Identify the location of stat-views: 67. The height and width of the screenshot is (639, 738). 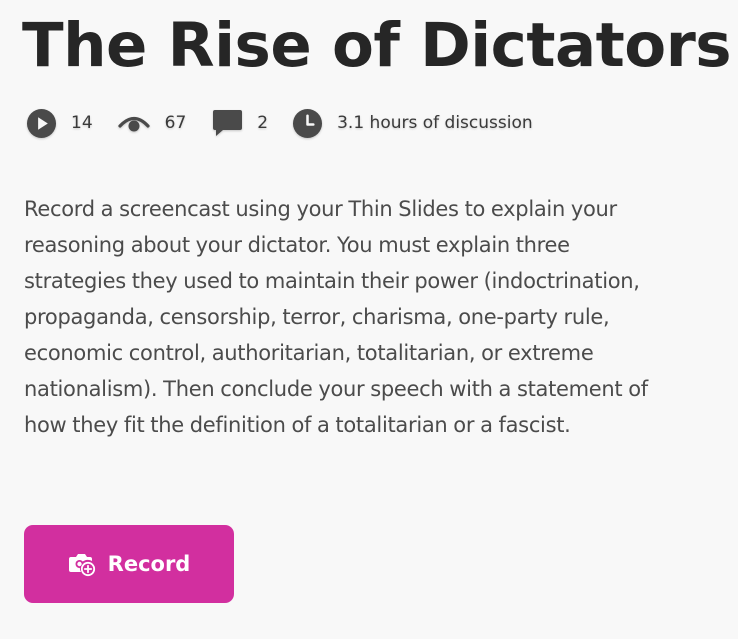
(152, 123).